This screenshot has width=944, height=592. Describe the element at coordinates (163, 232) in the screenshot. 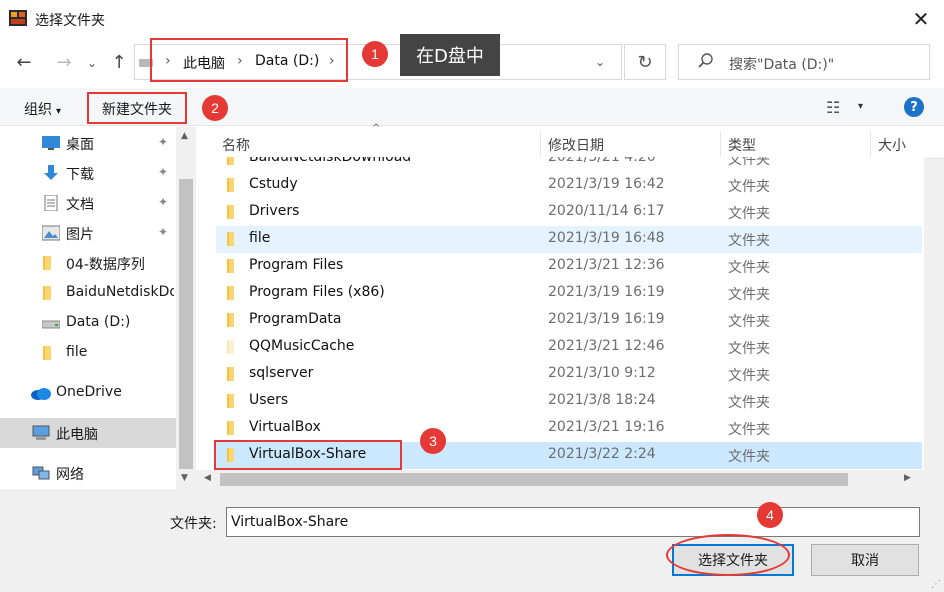

I see `pin-icon: ✦` at that location.